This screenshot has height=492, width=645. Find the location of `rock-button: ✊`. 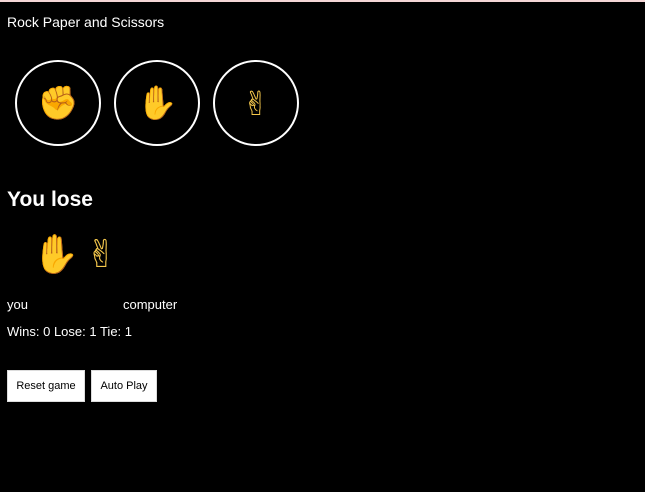

rock-button: ✊ is located at coordinates (58, 103).